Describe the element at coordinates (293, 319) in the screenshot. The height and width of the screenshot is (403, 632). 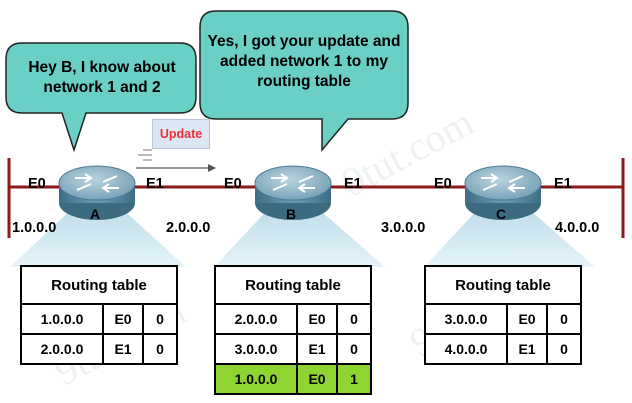
I see `table-row: 2.0.0.0 E0 0` at that location.